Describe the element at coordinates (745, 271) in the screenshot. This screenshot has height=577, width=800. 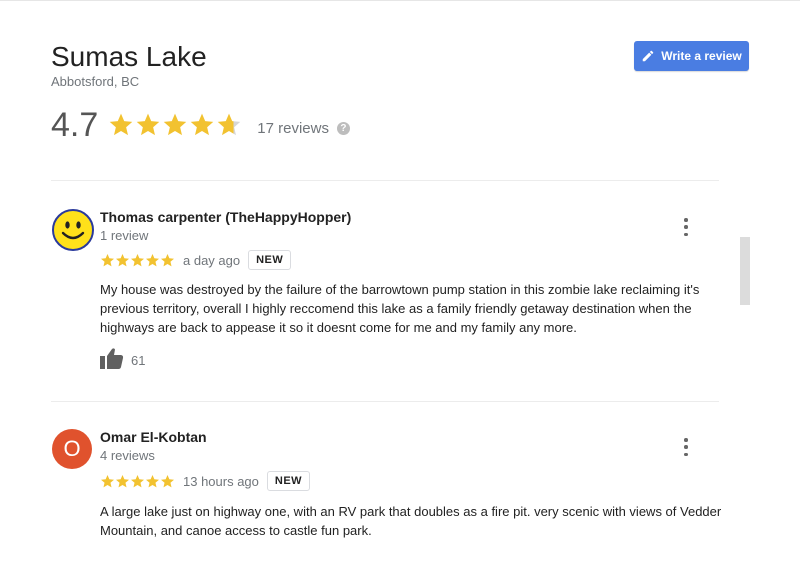
I see `scrollbar-thumb` at that location.